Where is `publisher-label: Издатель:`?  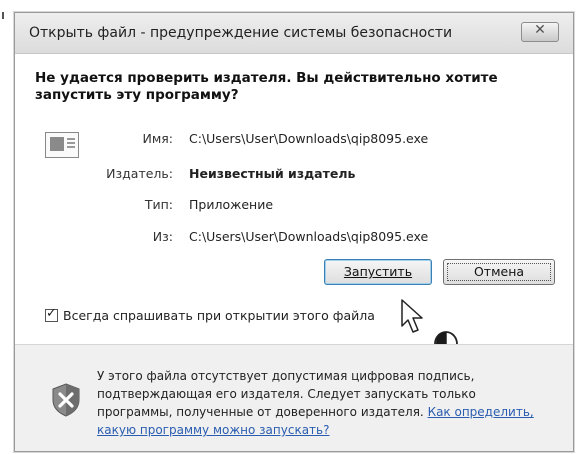
publisher-label: Издатель: is located at coordinates (139, 173).